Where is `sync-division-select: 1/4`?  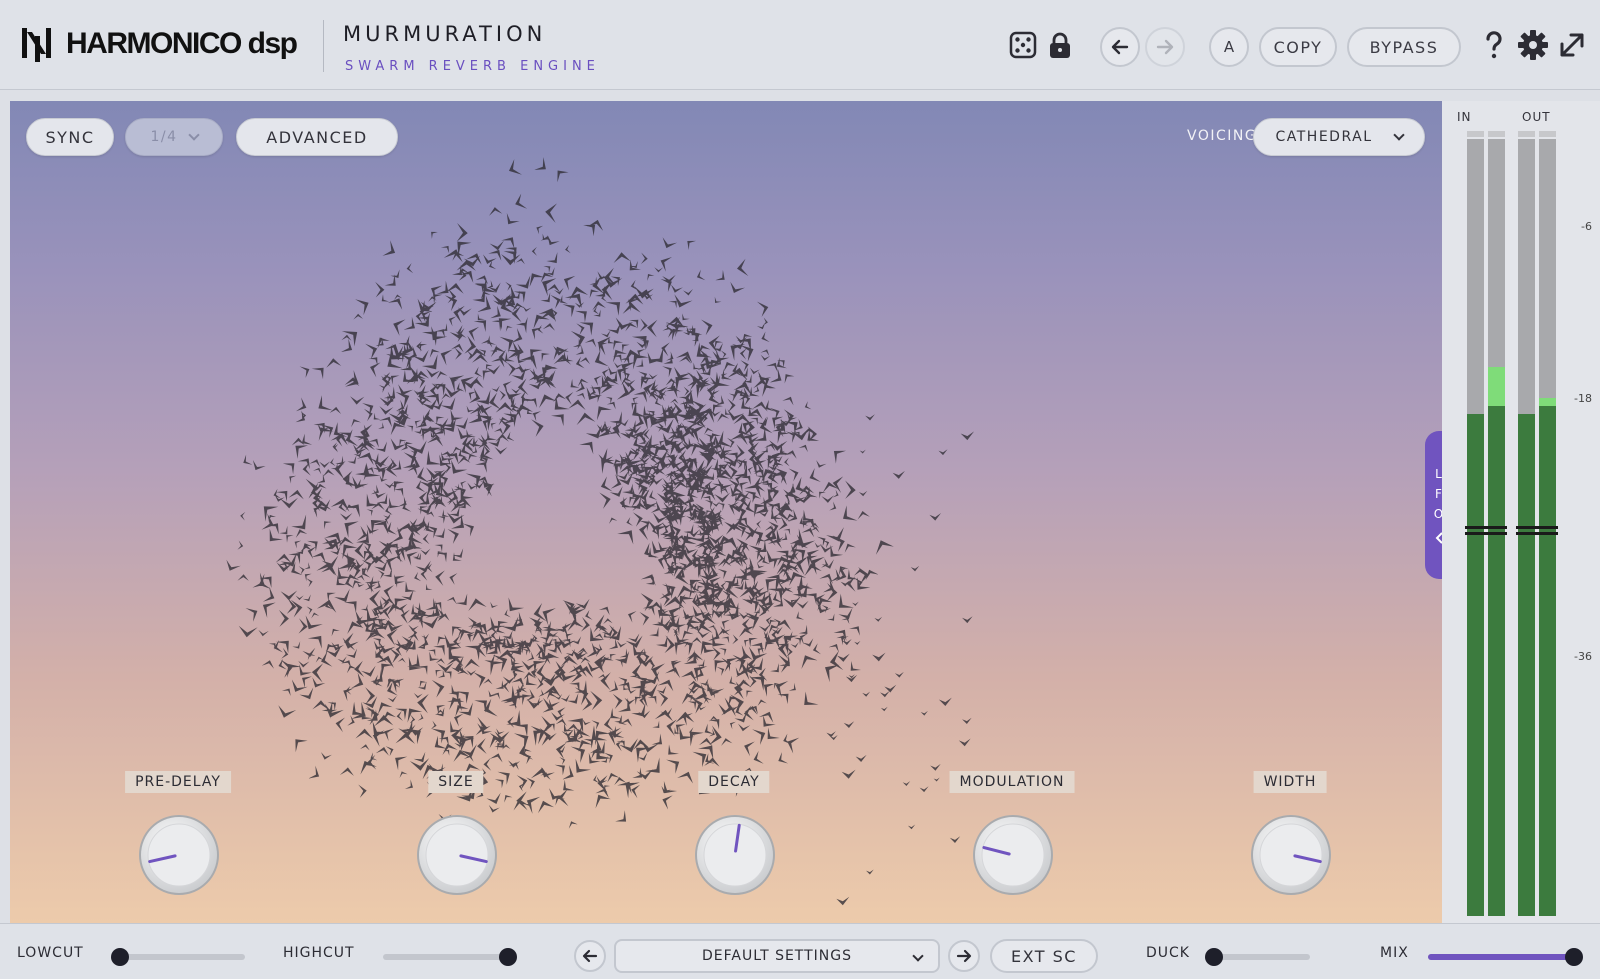
sync-division-select: 1/4 is located at coordinates (174, 137).